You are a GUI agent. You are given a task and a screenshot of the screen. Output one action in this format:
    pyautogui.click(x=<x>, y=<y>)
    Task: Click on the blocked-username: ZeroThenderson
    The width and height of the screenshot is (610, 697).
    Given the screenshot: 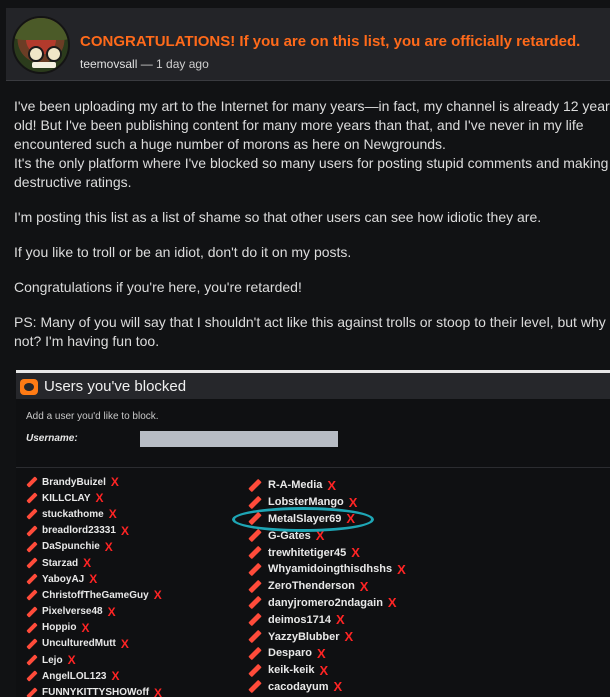 What is the action you would take?
    pyautogui.click(x=311, y=586)
    